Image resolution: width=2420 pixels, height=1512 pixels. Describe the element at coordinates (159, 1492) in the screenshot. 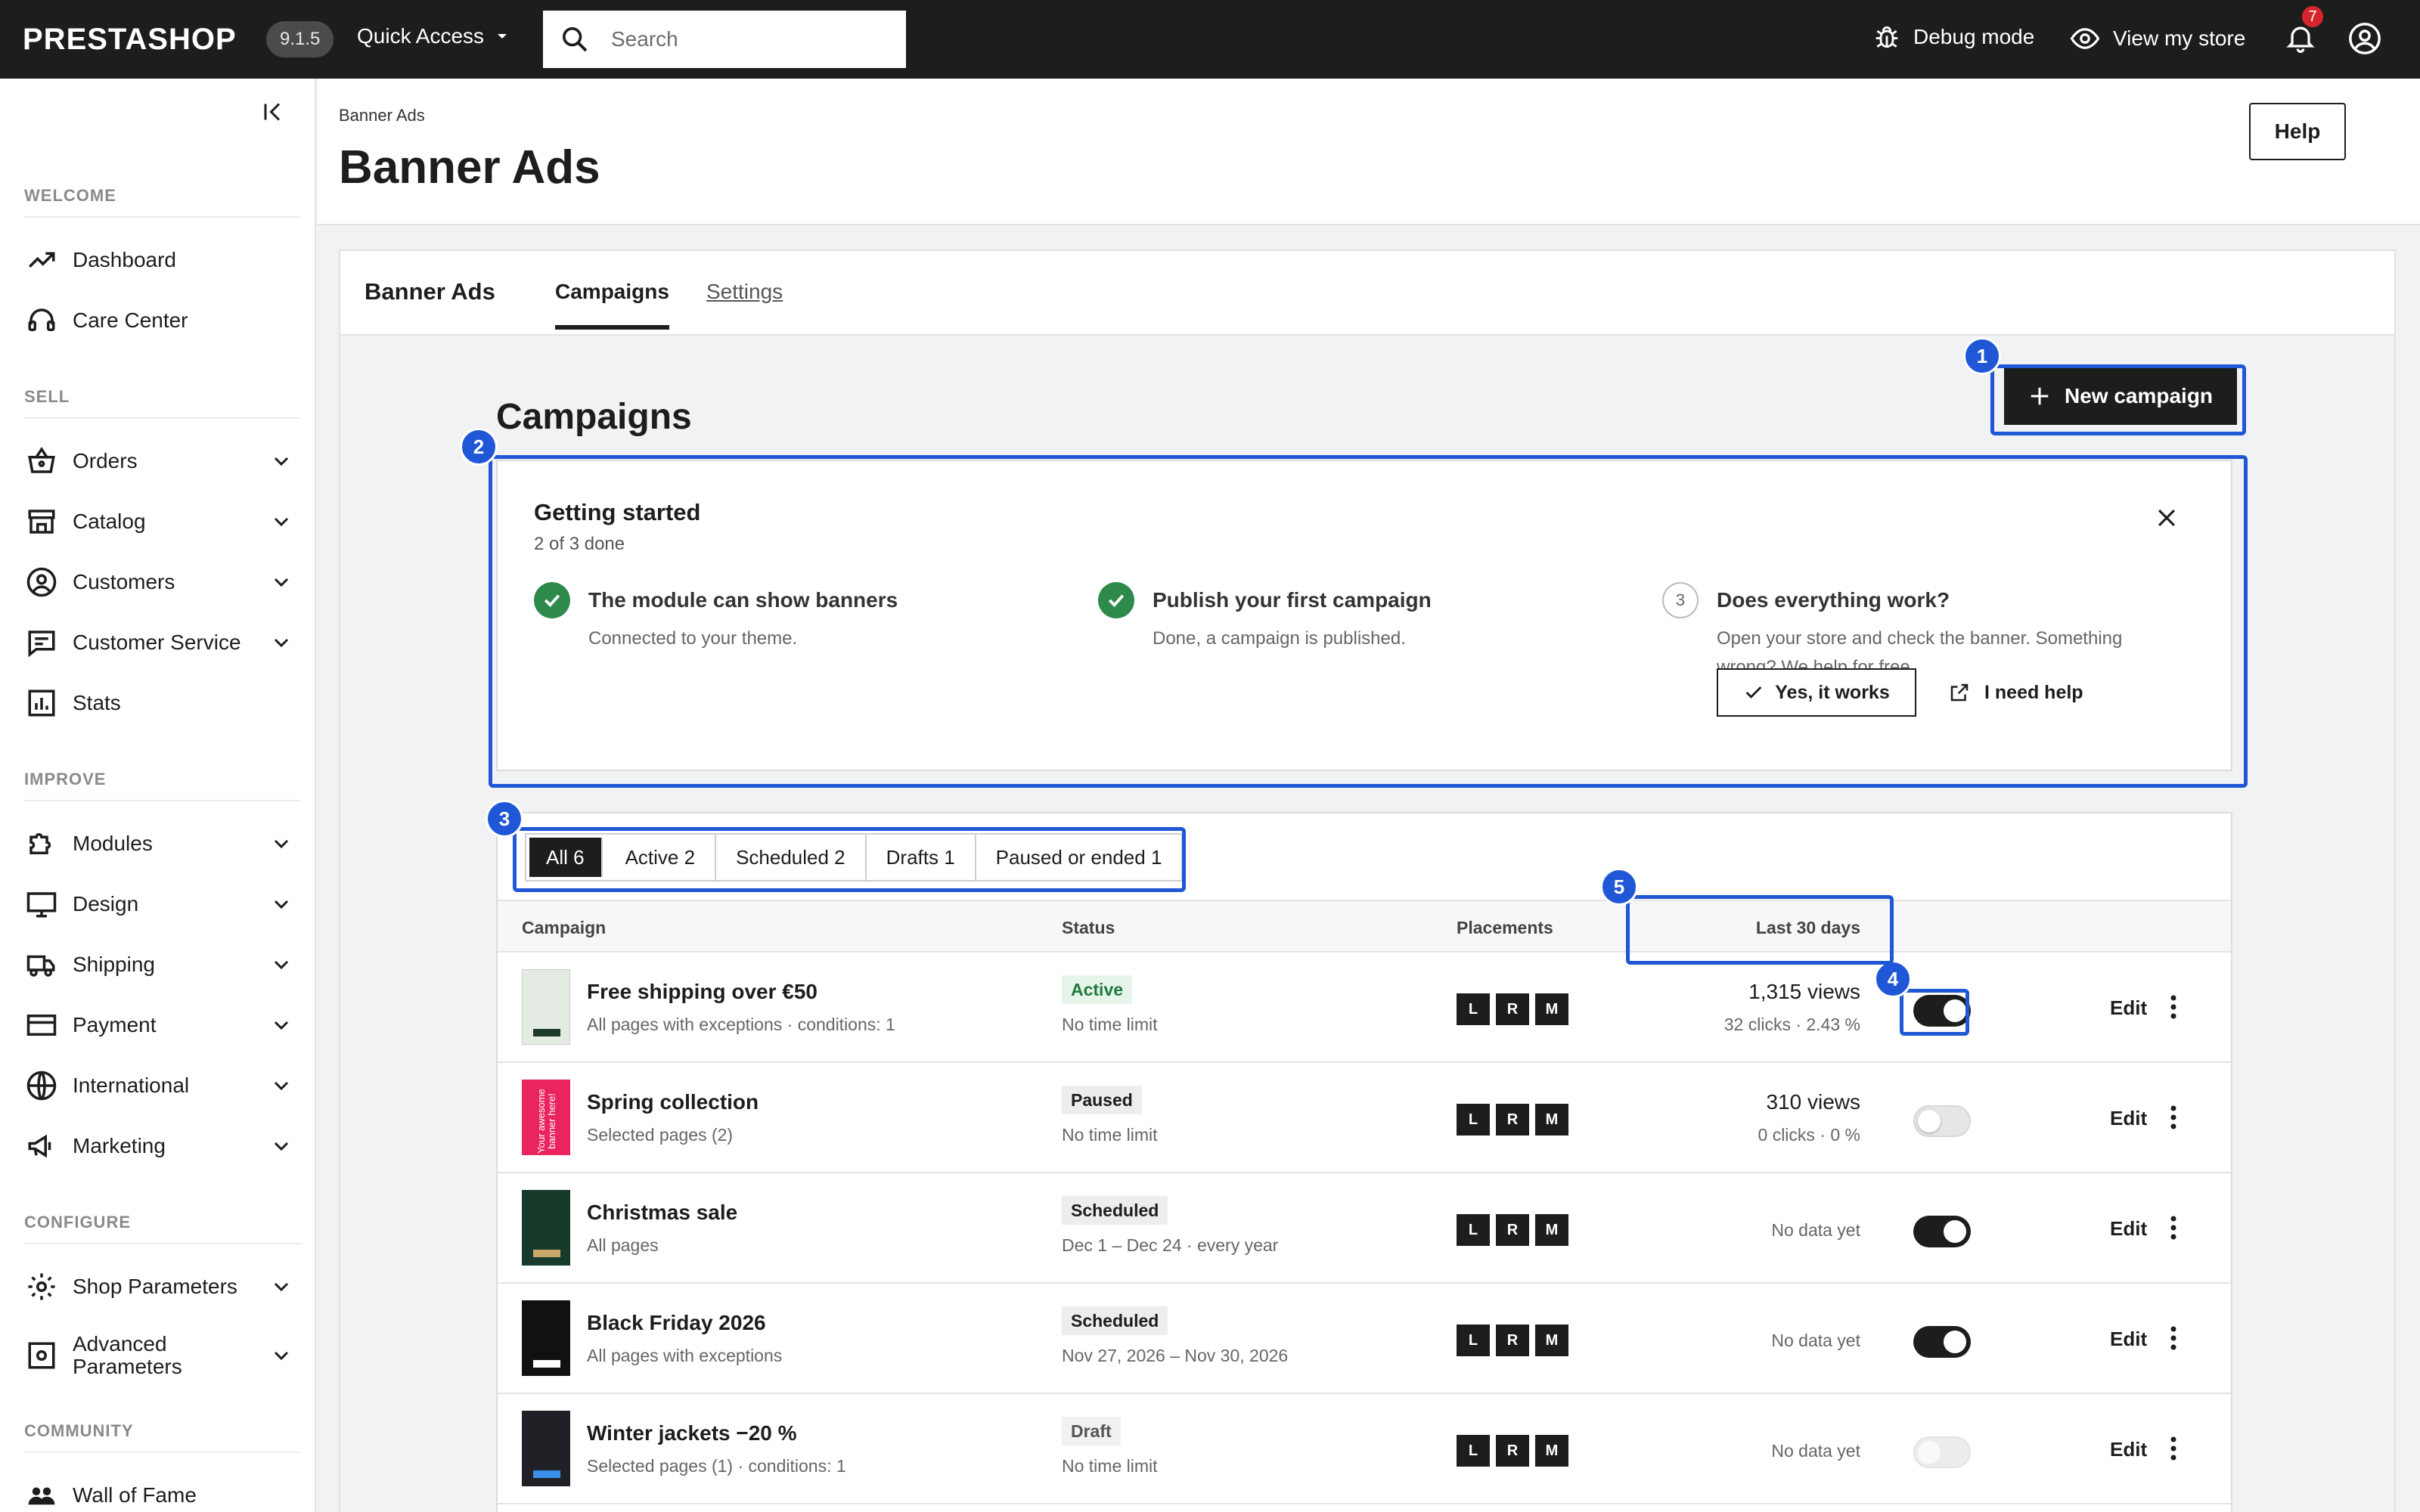

I see `sidebar-item-wall-of-fame: Wall of Fame` at that location.